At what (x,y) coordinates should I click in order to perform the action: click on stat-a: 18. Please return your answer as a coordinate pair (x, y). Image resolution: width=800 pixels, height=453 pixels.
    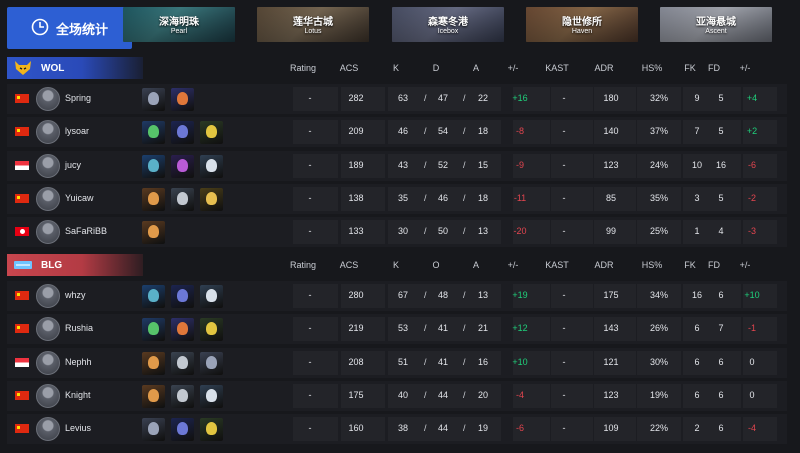
    Looking at the image, I should click on (482, 197).